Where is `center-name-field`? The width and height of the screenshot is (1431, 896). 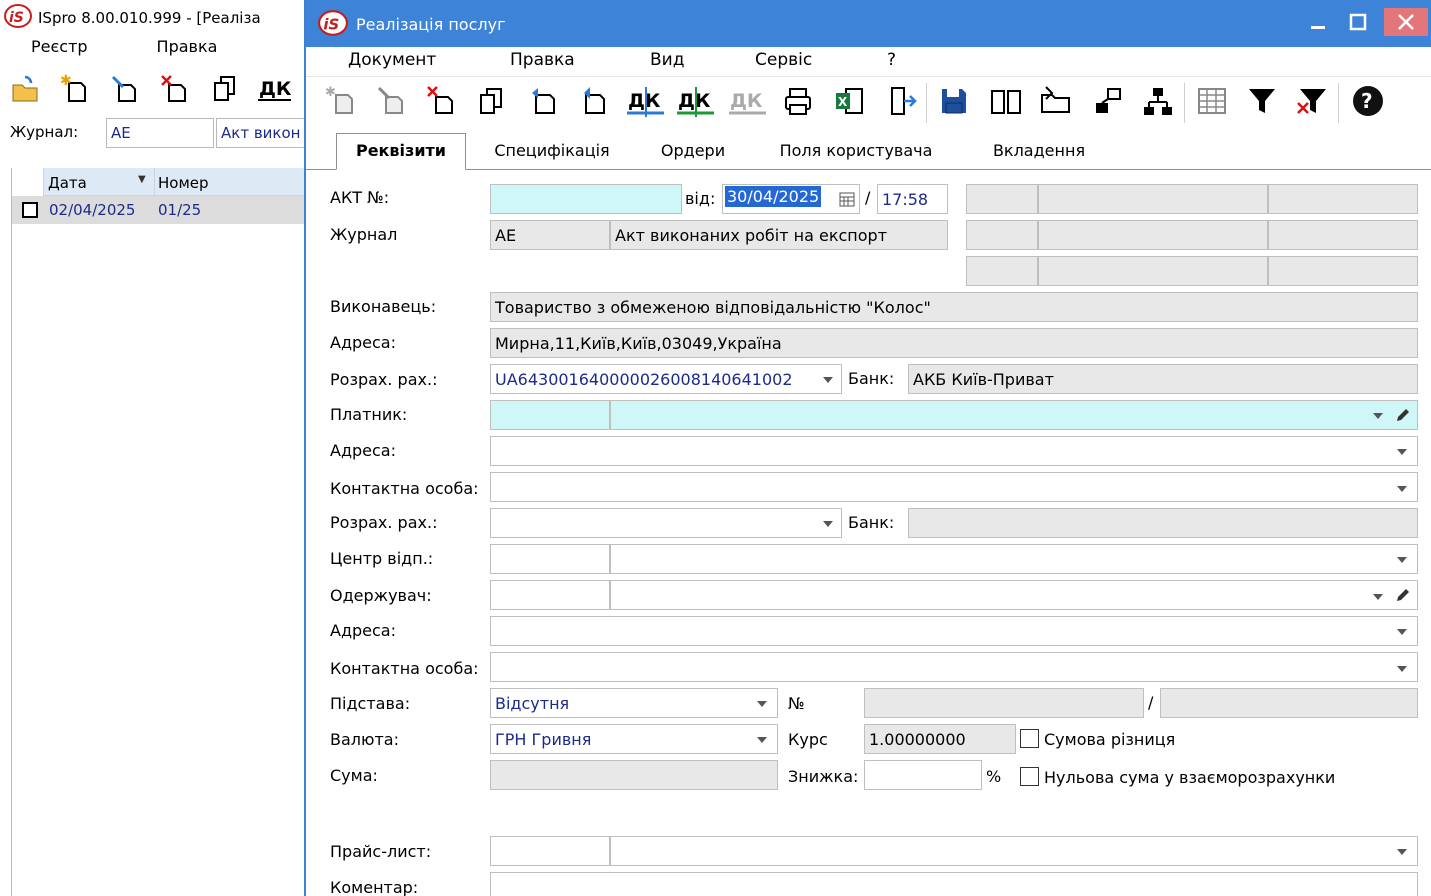 center-name-field is located at coordinates (1014, 559).